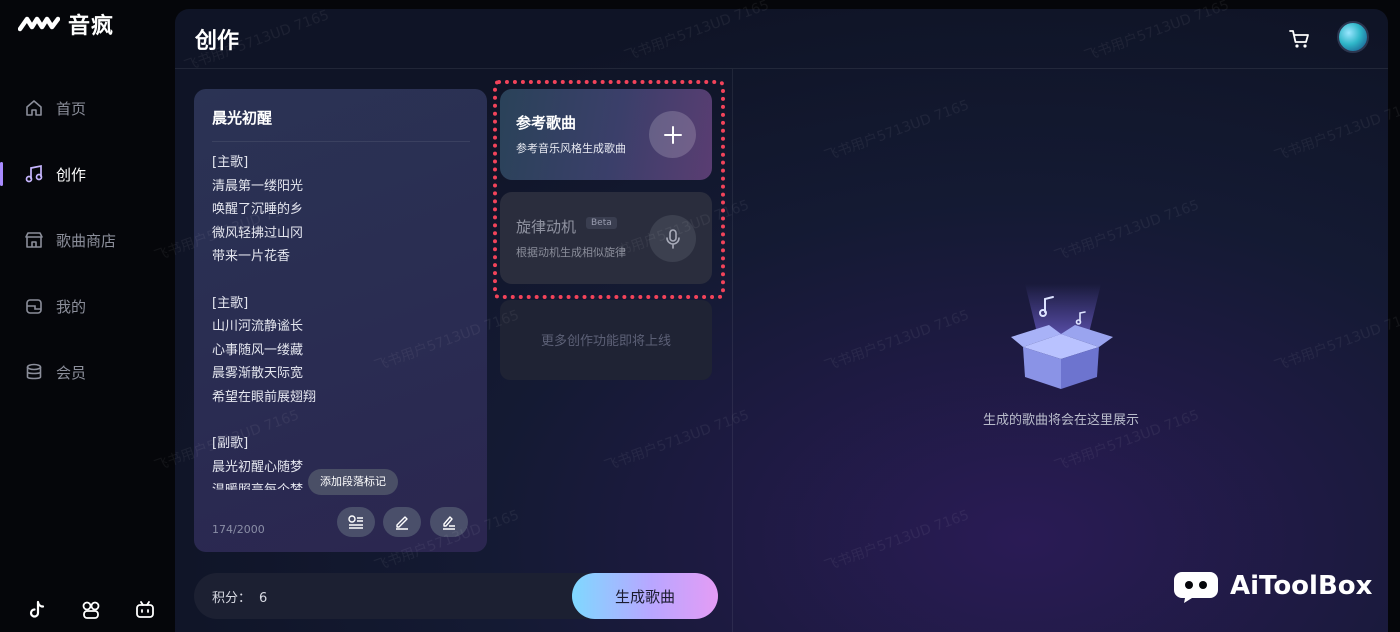 The width and height of the screenshot is (1400, 632). I want to click on tooltip-add-section-mark: 添加段落标记, so click(353, 482).